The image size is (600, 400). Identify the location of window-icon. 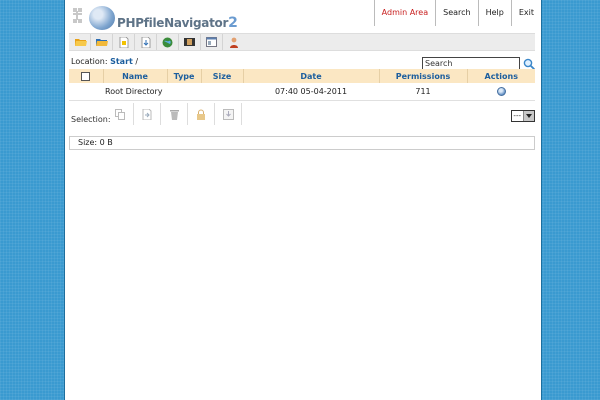
(212, 42).